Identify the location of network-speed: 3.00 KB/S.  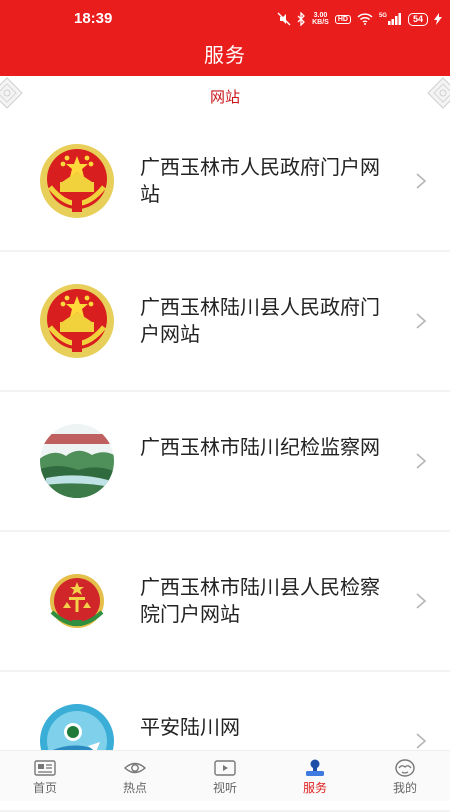
(320, 19).